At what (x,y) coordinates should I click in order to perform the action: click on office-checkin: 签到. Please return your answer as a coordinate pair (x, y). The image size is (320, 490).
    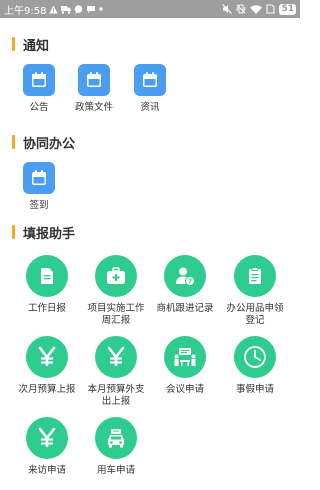
    Looking at the image, I should click on (39, 187).